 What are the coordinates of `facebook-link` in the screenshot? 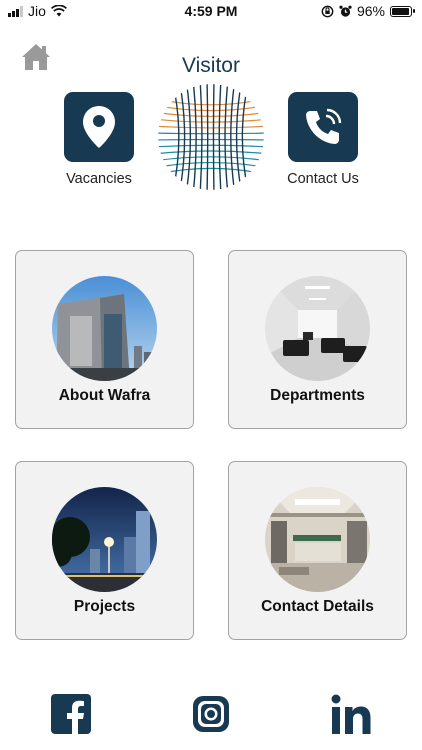 It's located at (71, 714).